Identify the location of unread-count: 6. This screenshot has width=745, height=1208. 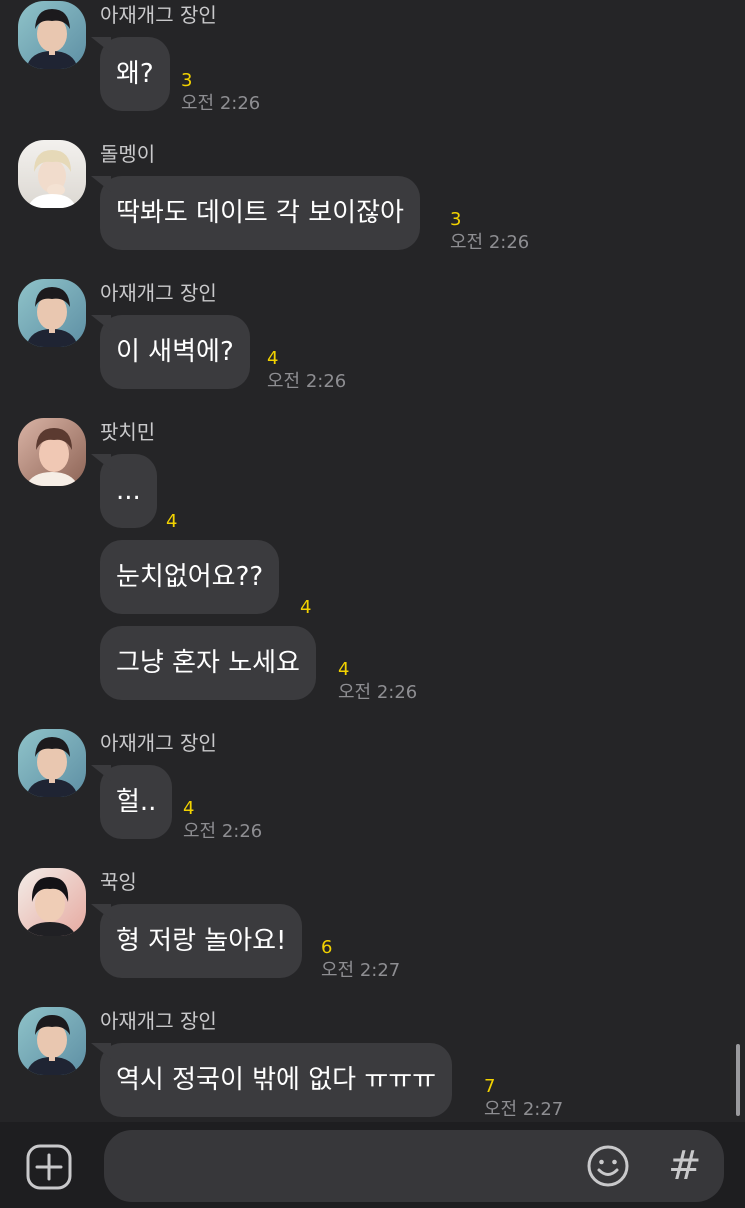
(327, 947).